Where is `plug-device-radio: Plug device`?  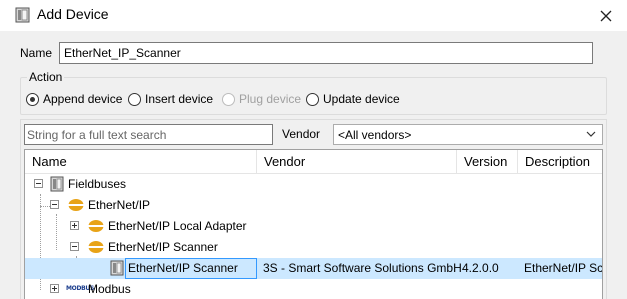
plug-device-radio: Plug device is located at coordinates (261, 99).